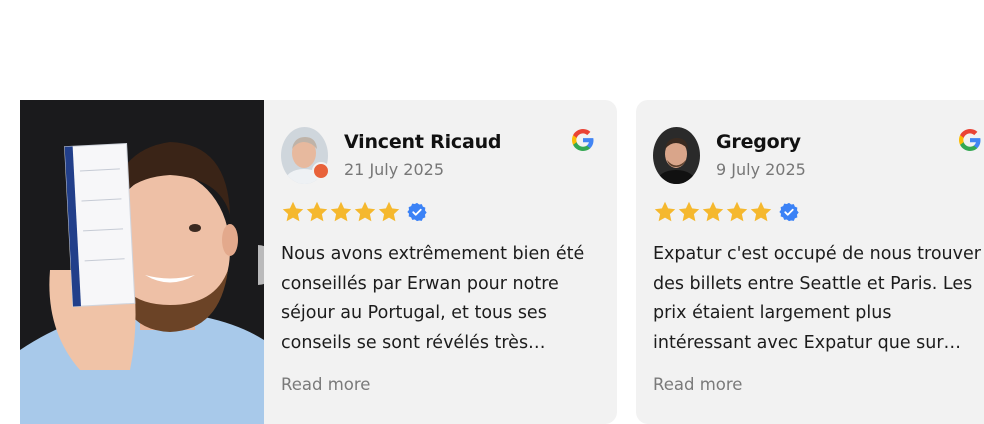  What do you see at coordinates (676, 155) in the screenshot?
I see `reviewer-avatar` at bounding box center [676, 155].